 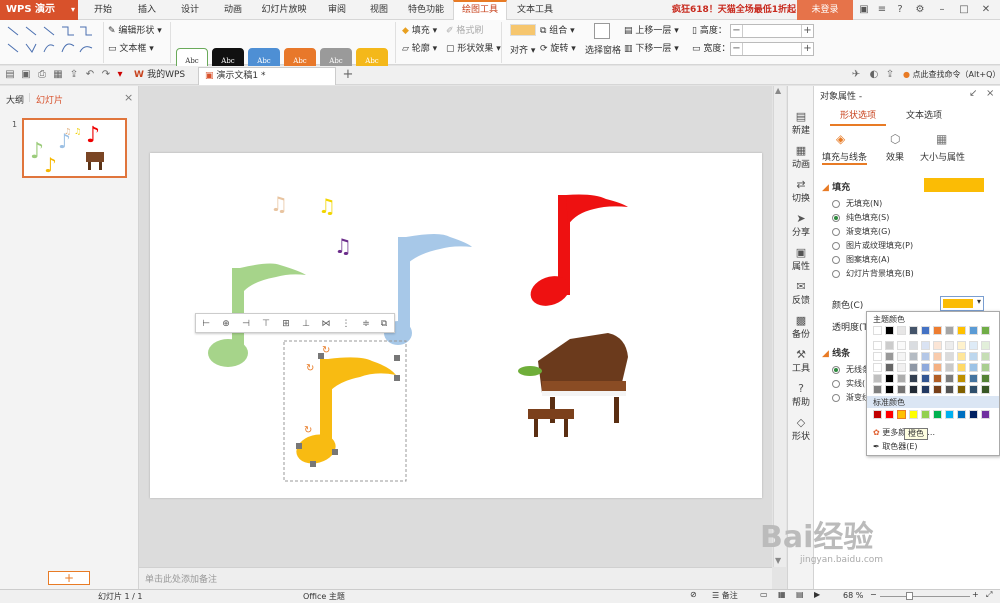 I want to click on tab-home: 开始, so click(x=103, y=10).